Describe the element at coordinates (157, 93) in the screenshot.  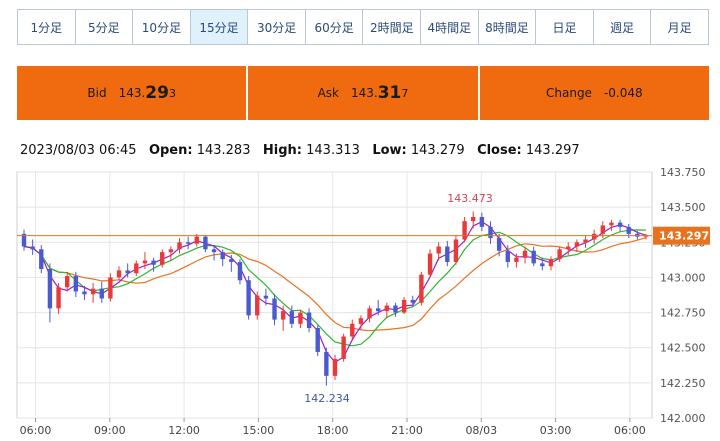
I see `bid-price-big: 29` at that location.